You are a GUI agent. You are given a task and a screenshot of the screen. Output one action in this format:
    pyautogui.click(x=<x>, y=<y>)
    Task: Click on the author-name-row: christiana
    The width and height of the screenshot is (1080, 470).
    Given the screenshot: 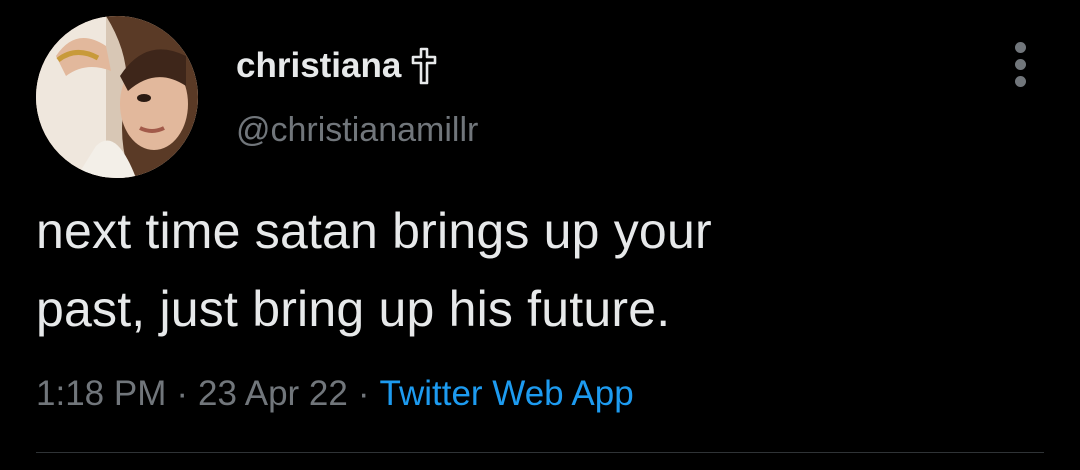 What is the action you would take?
    pyautogui.click(x=336, y=66)
    